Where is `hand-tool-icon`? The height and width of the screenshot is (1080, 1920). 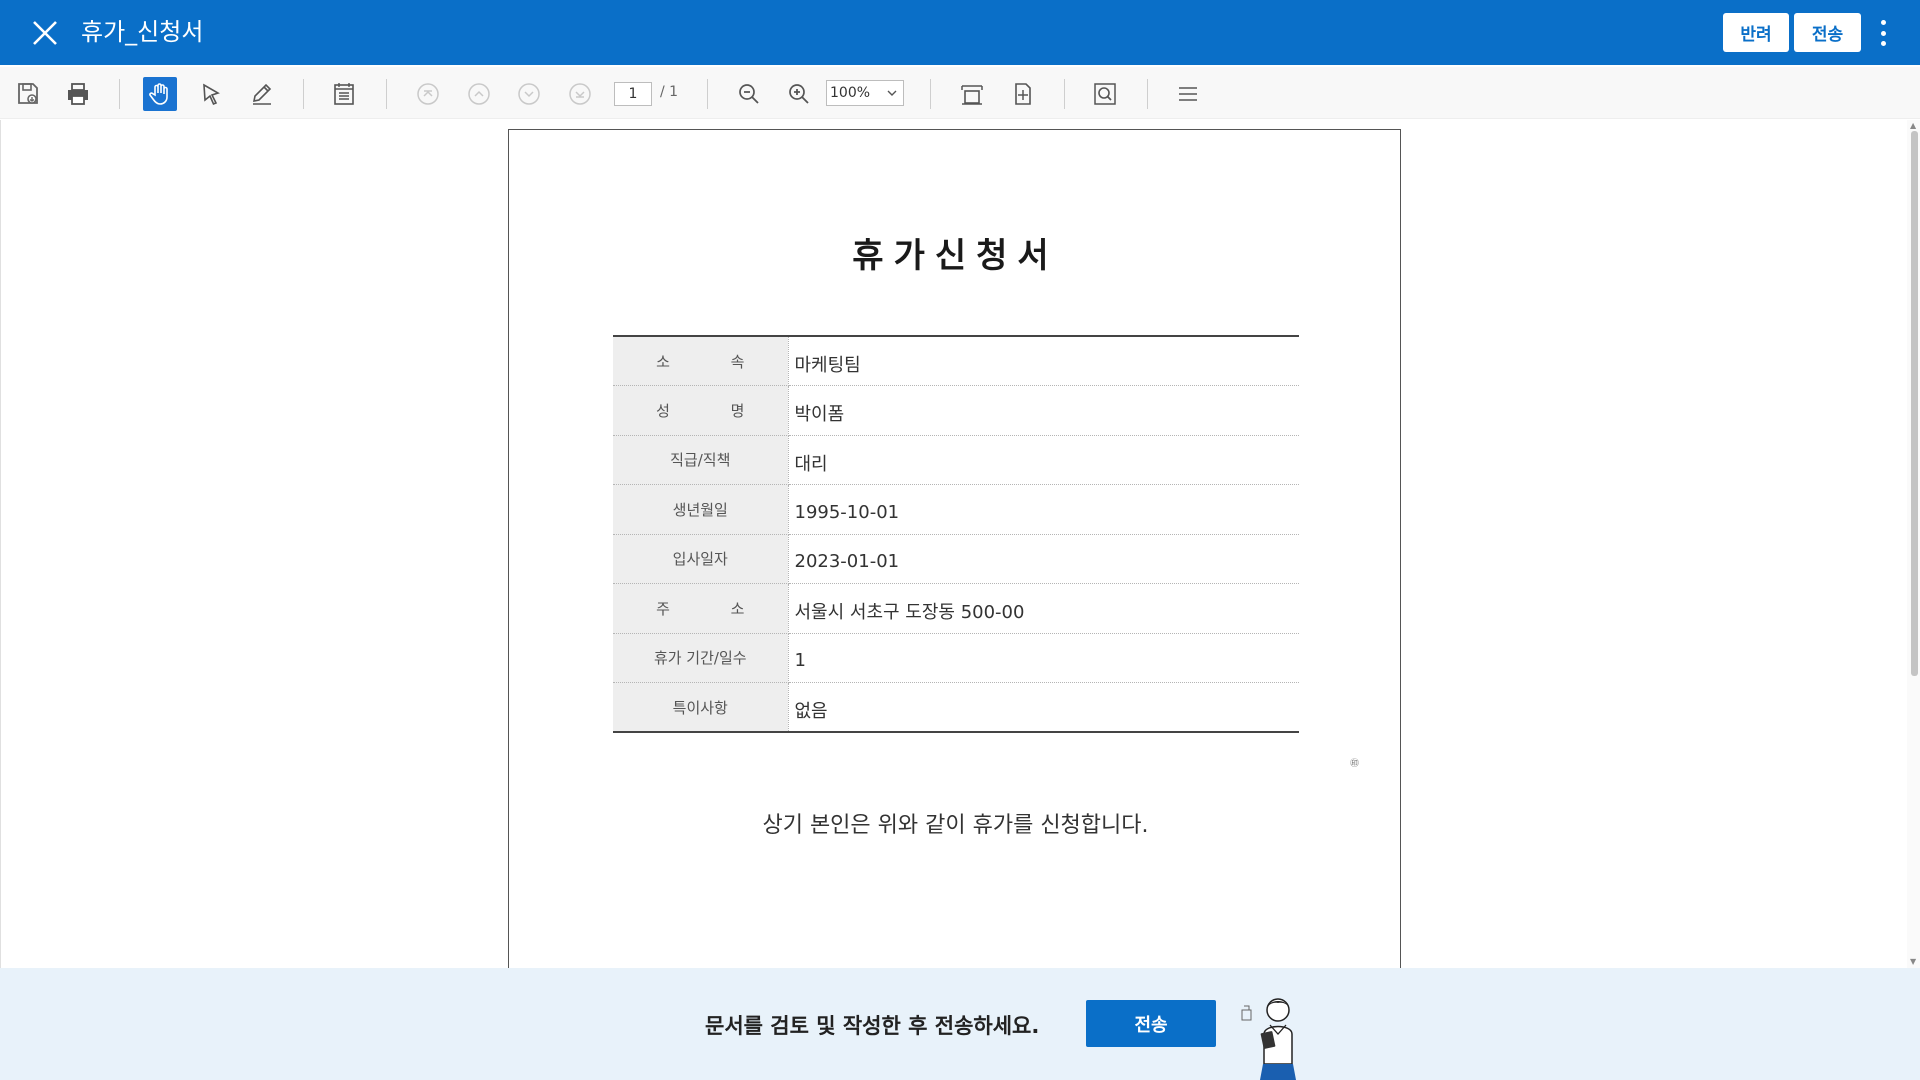 hand-tool-icon is located at coordinates (160, 94).